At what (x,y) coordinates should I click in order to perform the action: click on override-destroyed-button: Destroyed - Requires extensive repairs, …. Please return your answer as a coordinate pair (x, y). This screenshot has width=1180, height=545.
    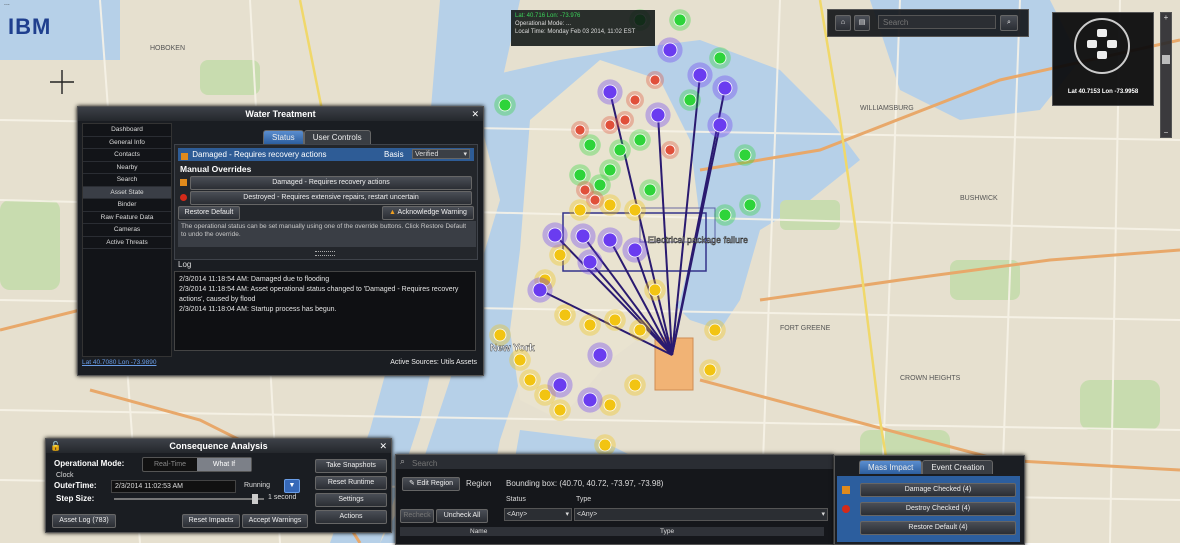
    Looking at the image, I should click on (331, 198).